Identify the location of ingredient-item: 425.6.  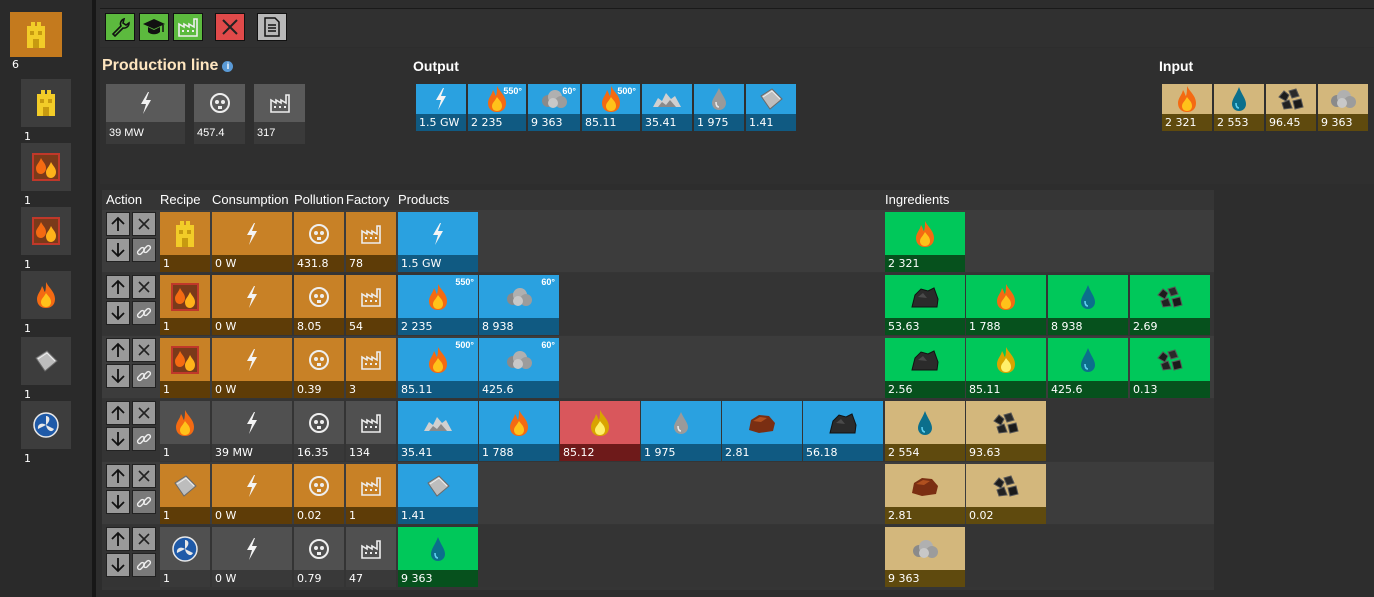
(1088, 368).